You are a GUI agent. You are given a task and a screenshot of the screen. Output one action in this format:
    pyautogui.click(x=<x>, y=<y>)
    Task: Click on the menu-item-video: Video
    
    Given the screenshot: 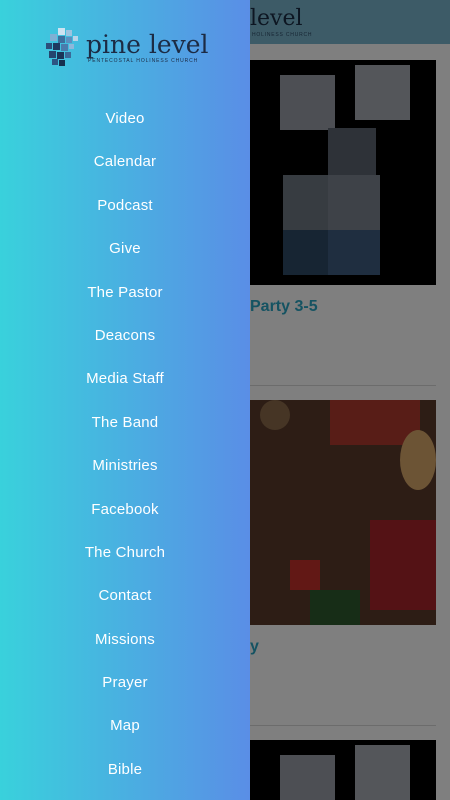 What is the action you would take?
    pyautogui.click(x=125, y=118)
    